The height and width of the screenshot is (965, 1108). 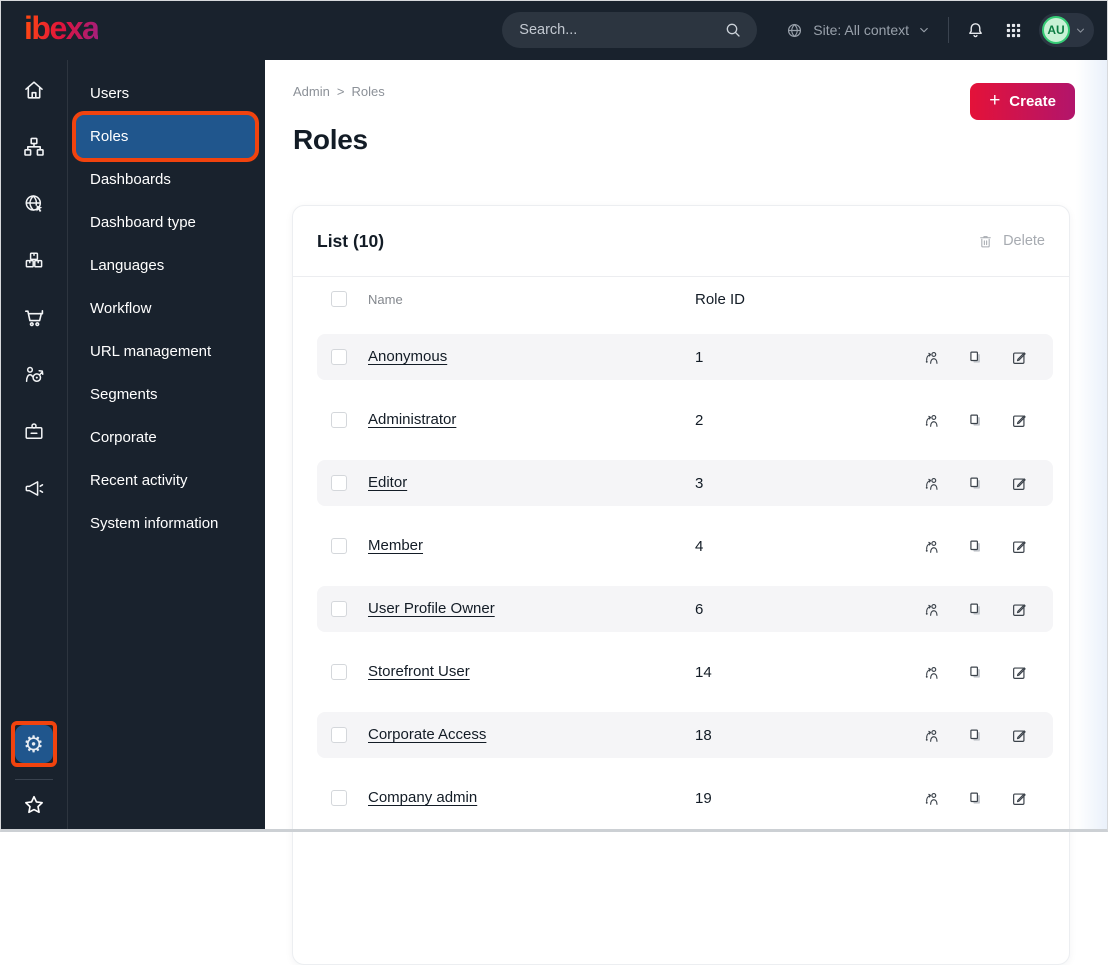 What do you see at coordinates (339, 299) in the screenshot?
I see `select-all-checkbox` at bounding box center [339, 299].